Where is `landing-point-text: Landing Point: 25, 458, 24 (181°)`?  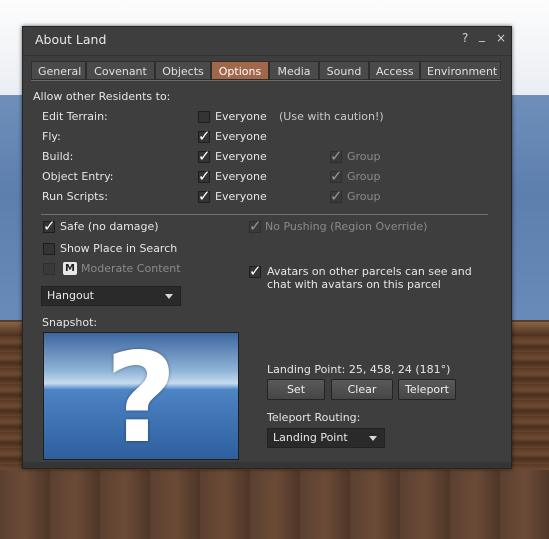
landing-point-text: Landing Point: 25, 458, 24 (181°) is located at coordinates (359, 369).